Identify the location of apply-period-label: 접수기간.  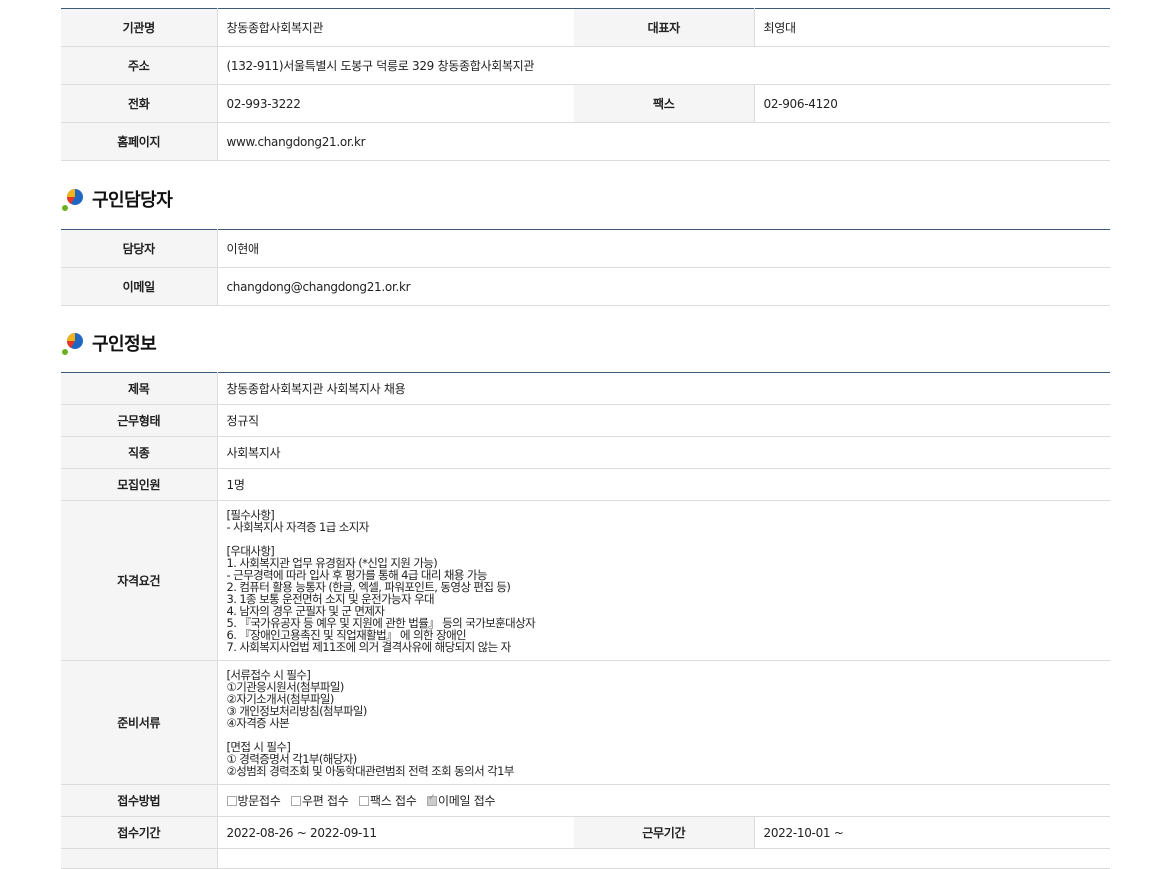
(139, 832).